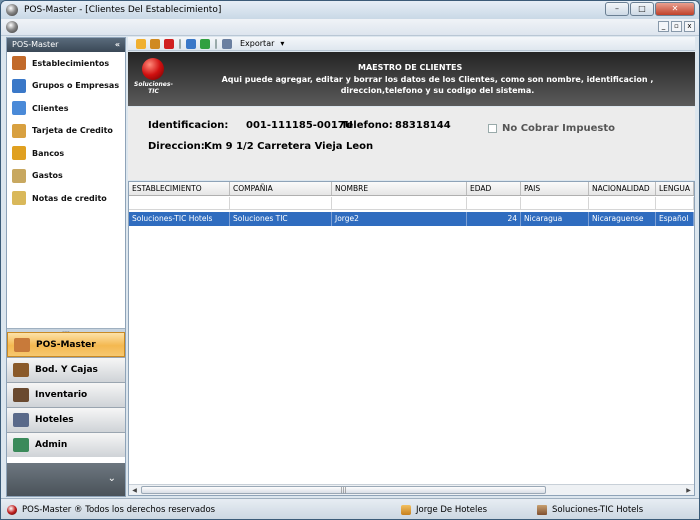 The image size is (700, 520). I want to click on sidebar-item: Establecimientos, so click(66, 63).